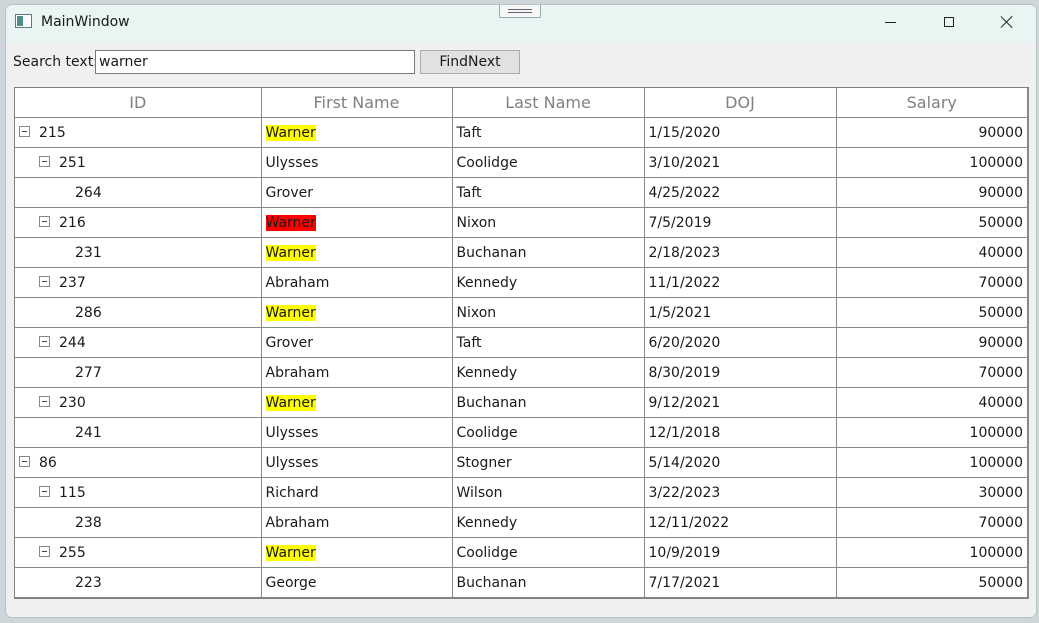  I want to click on last-name-cell: Kennedy, so click(548, 522).